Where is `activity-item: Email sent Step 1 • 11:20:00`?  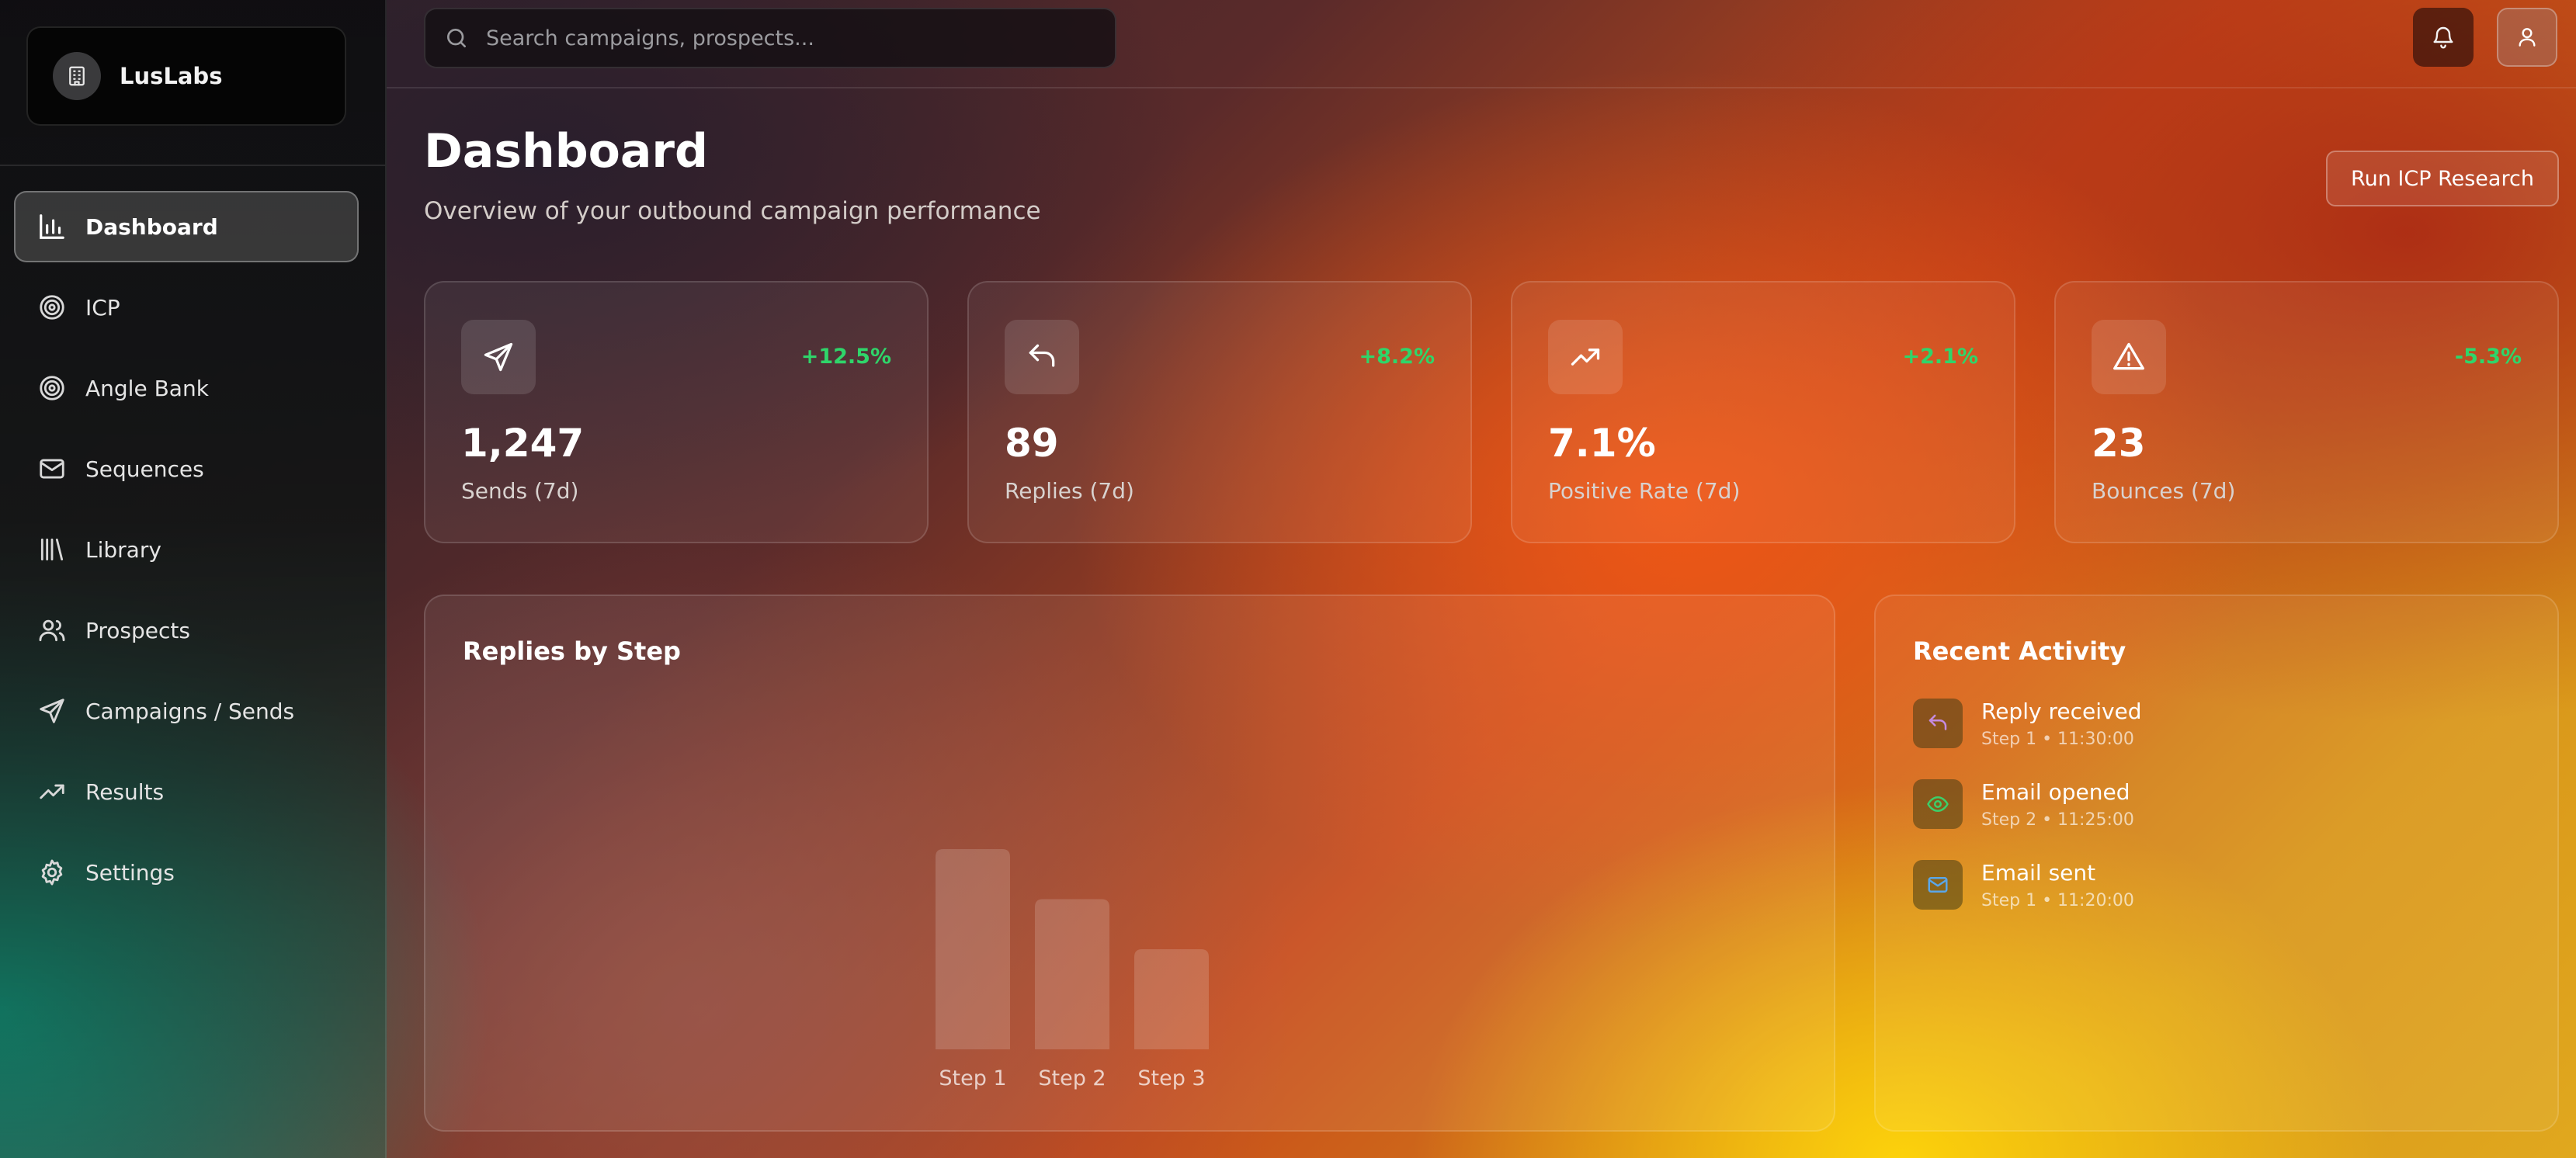 activity-item: Email sent Step 1 • 11:20:00 is located at coordinates (2216, 887).